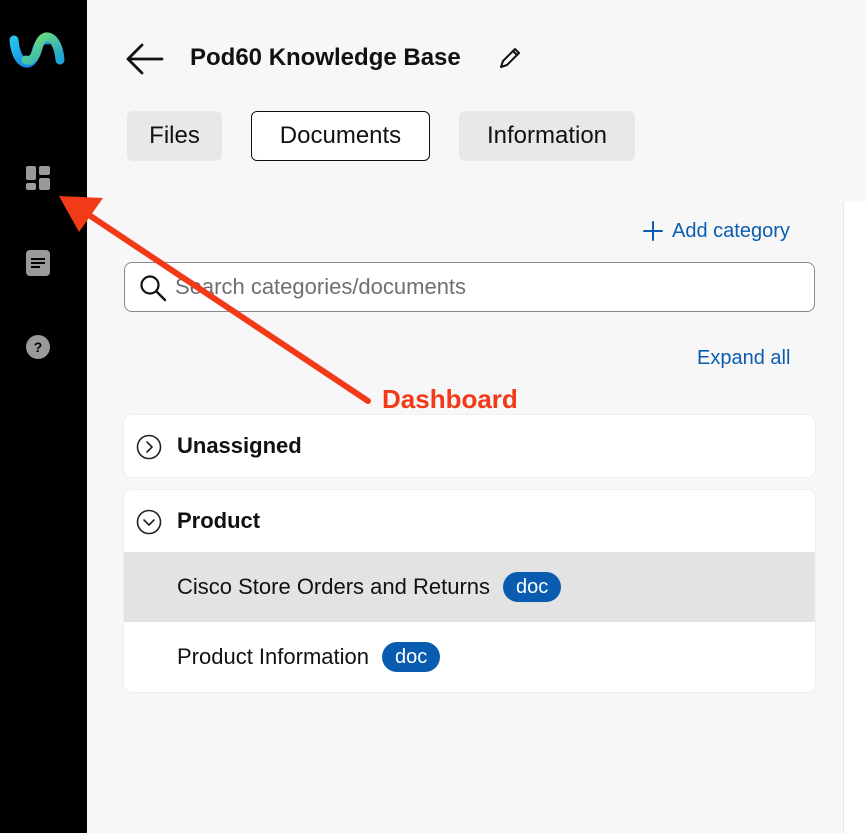 The width and height of the screenshot is (866, 833). What do you see at coordinates (149, 522) in the screenshot?
I see `chevron-down-circle-icon` at bounding box center [149, 522].